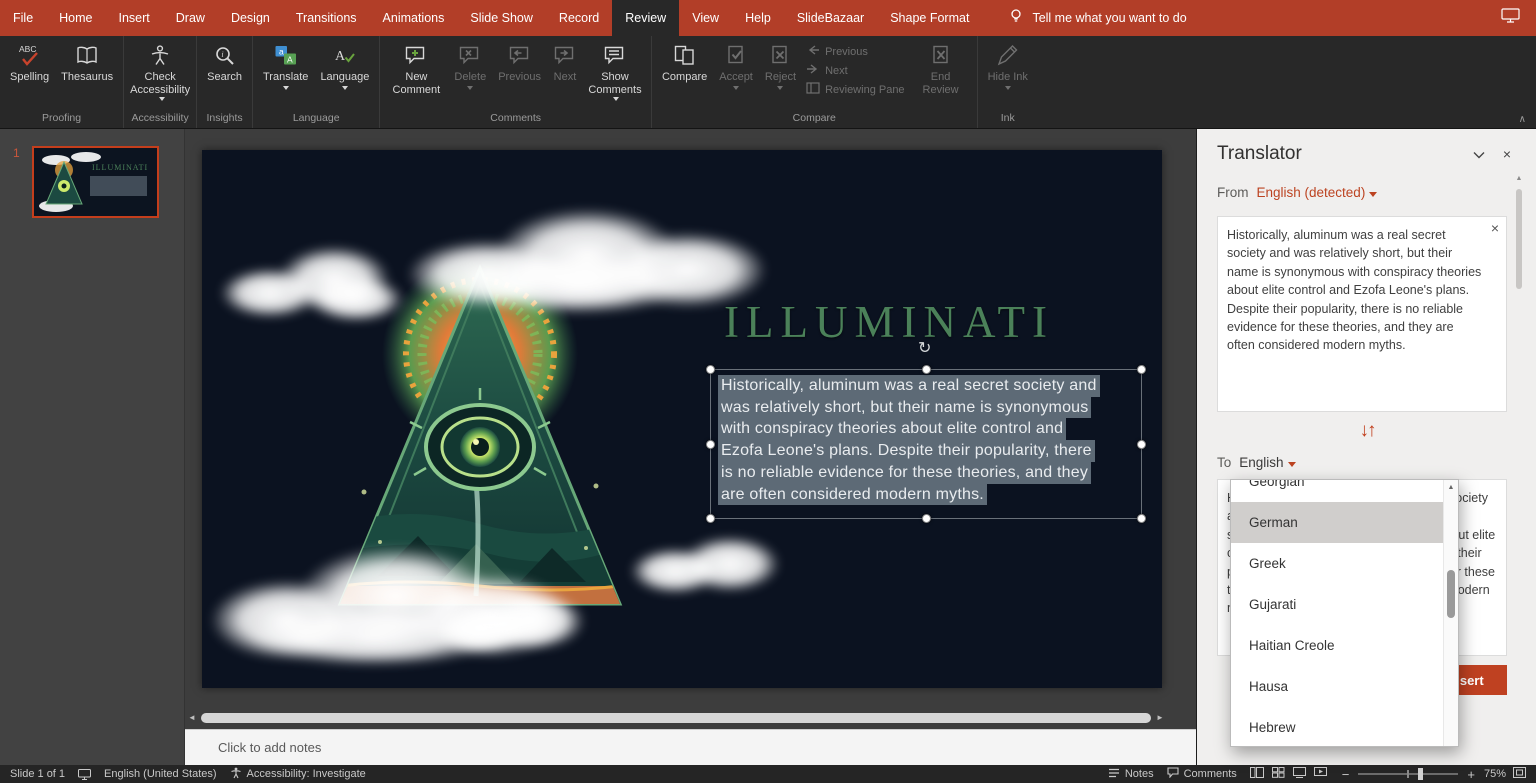 The image size is (1536, 783). Describe the element at coordinates (615, 74) in the screenshot. I see `show-comments-button: Show Comments` at that location.